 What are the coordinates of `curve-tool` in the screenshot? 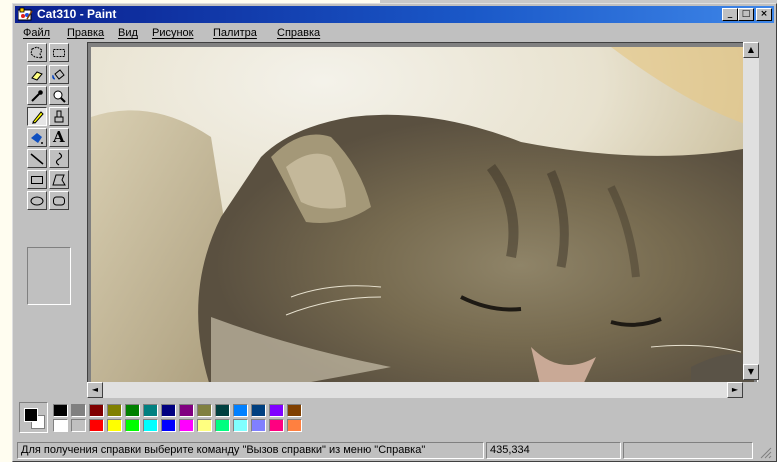 It's located at (59, 158).